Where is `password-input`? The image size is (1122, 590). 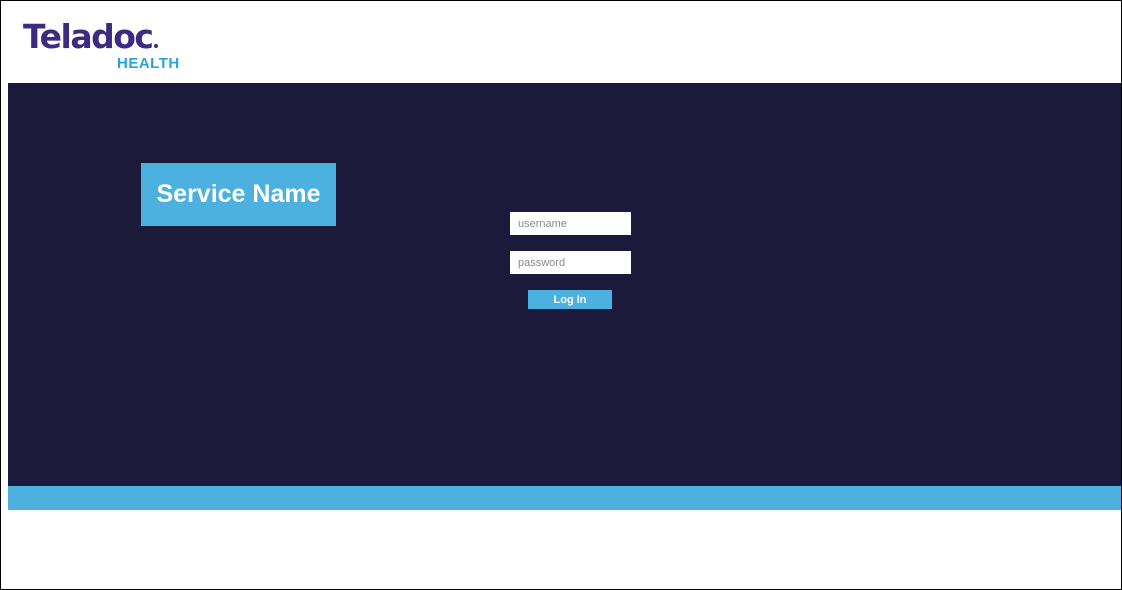 password-input is located at coordinates (570, 262).